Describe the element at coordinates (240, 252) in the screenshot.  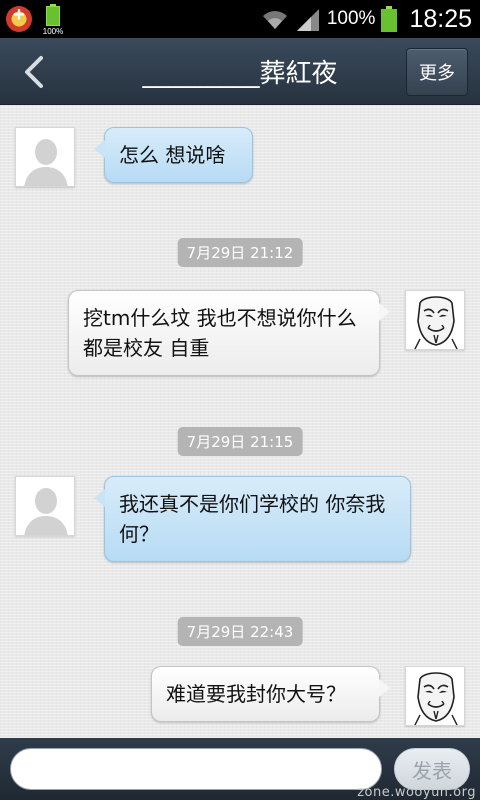
I see `message-timestamp: 7月29日 21:12` at that location.